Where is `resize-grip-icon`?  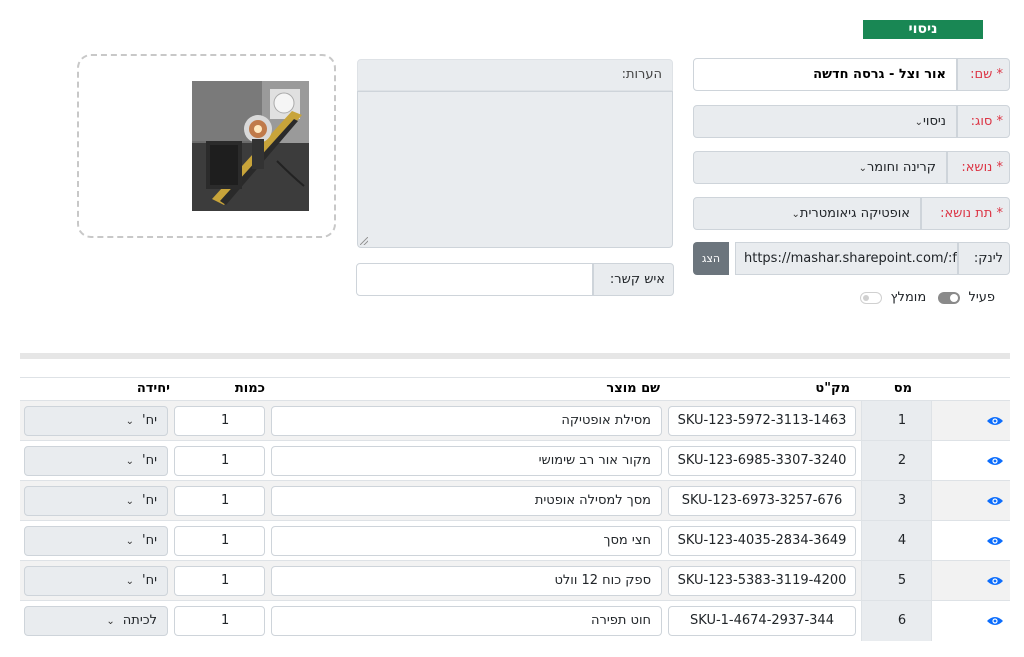 resize-grip-icon is located at coordinates (364, 241).